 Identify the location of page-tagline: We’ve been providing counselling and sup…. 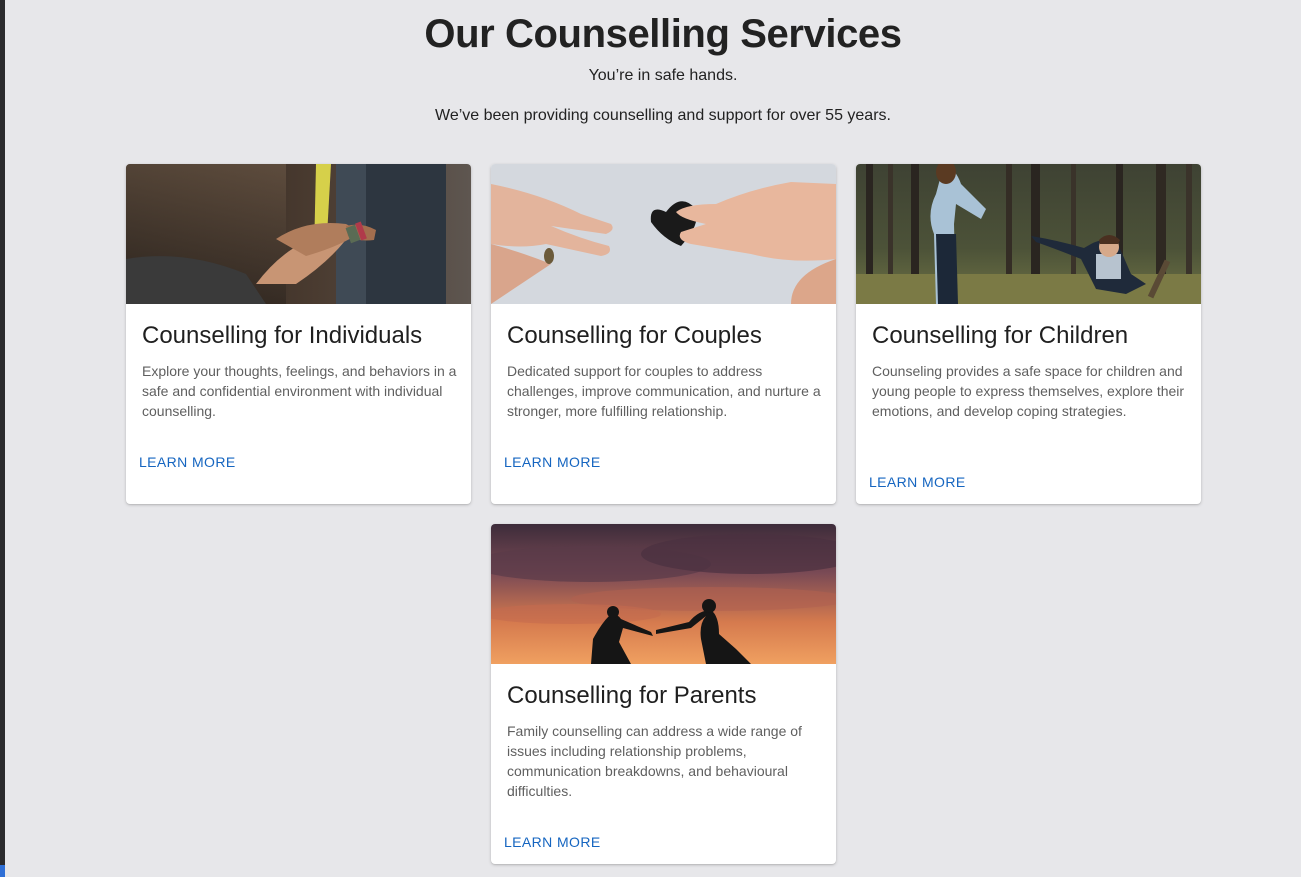
(663, 115).